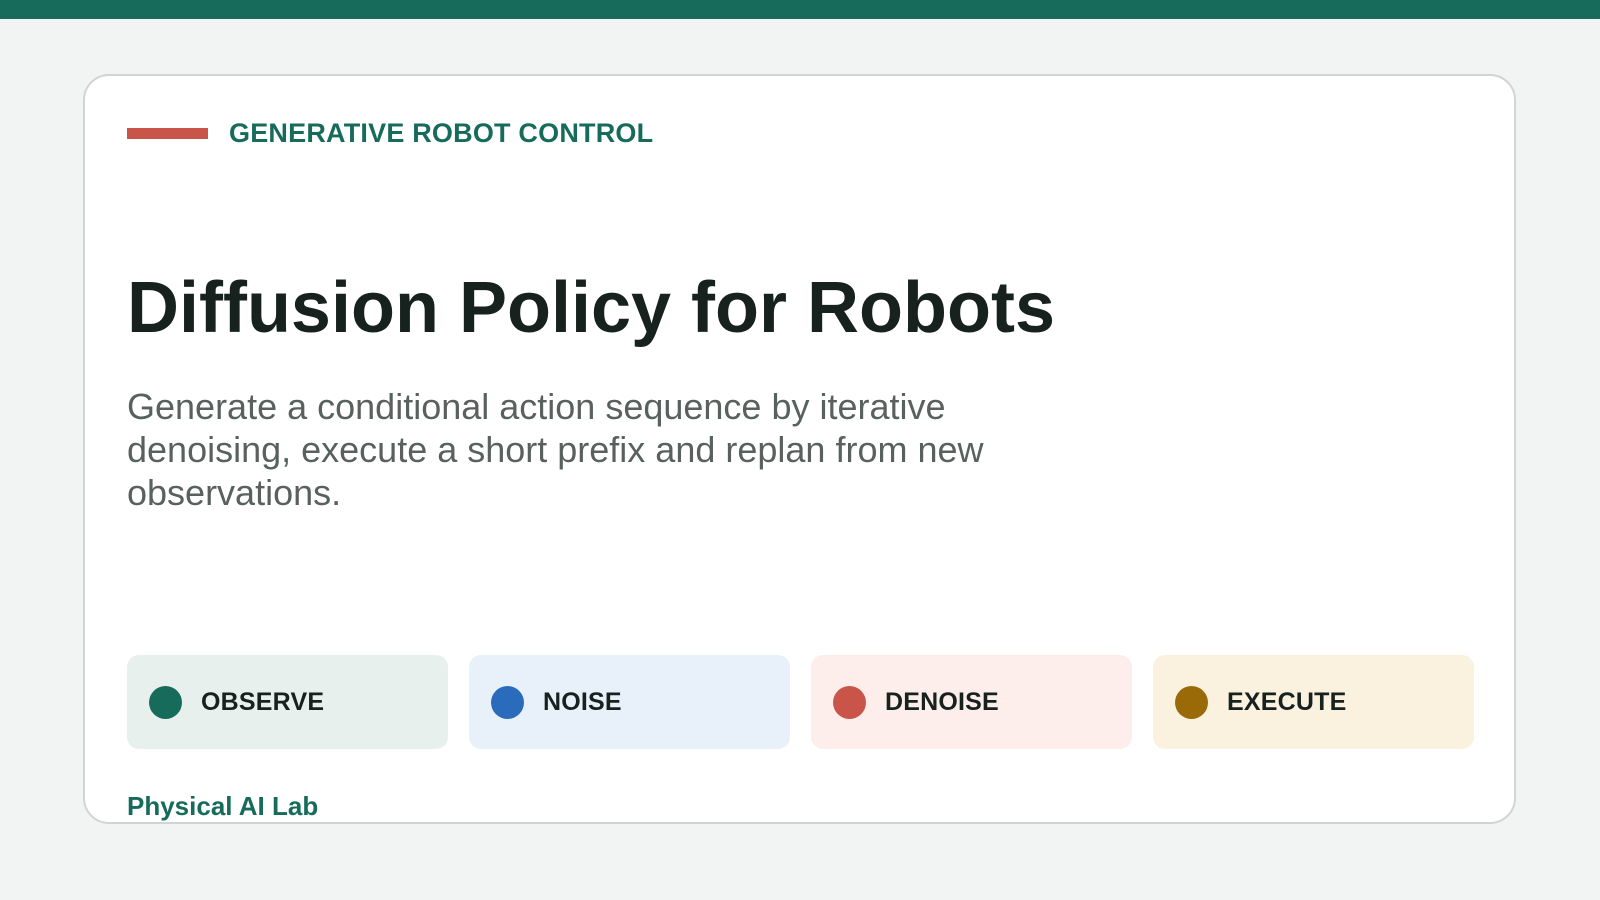 This screenshot has width=1600, height=900. Describe the element at coordinates (1287, 701) in the screenshot. I see `step-label: EXECUTE` at that location.